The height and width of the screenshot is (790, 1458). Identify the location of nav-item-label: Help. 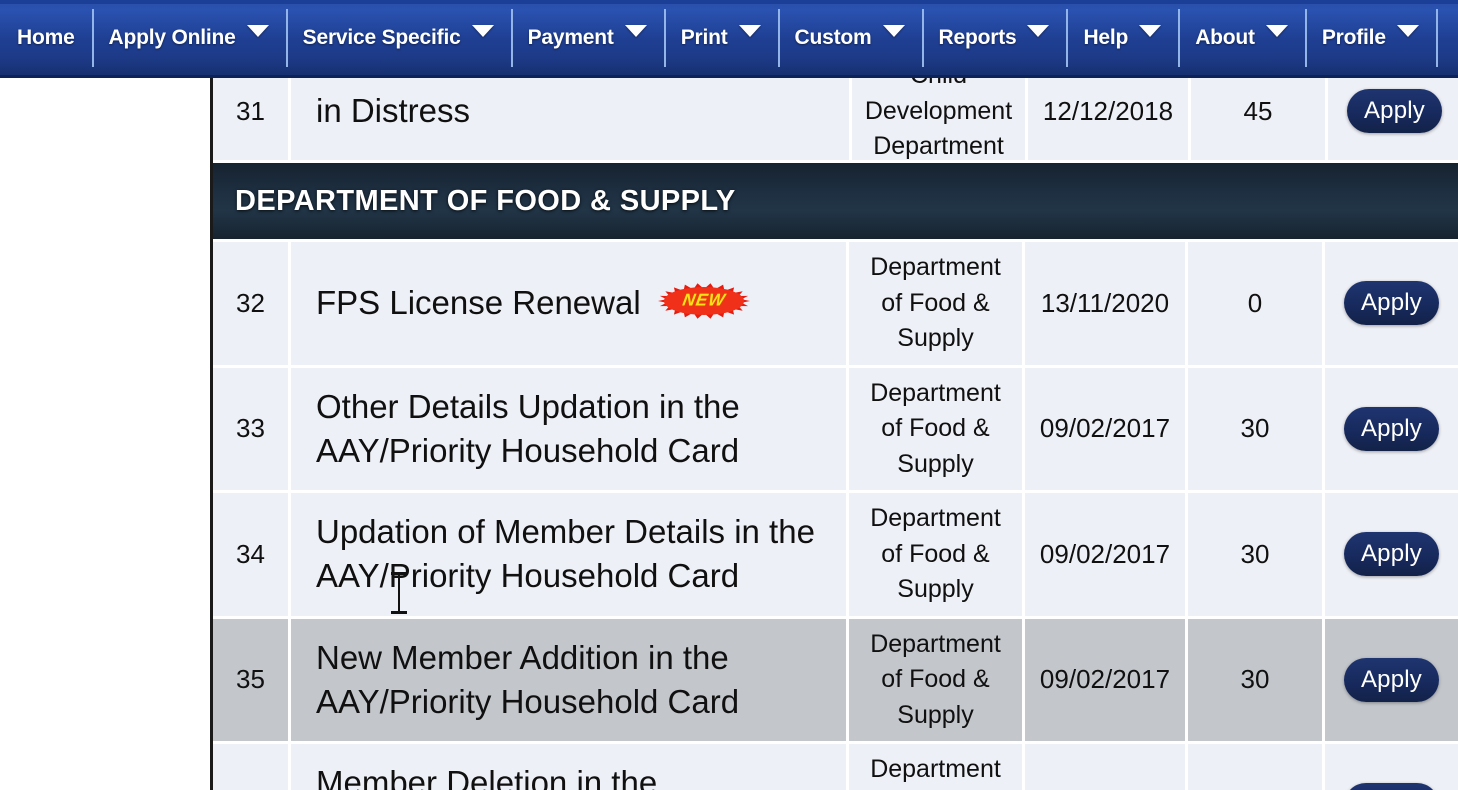
(1106, 37).